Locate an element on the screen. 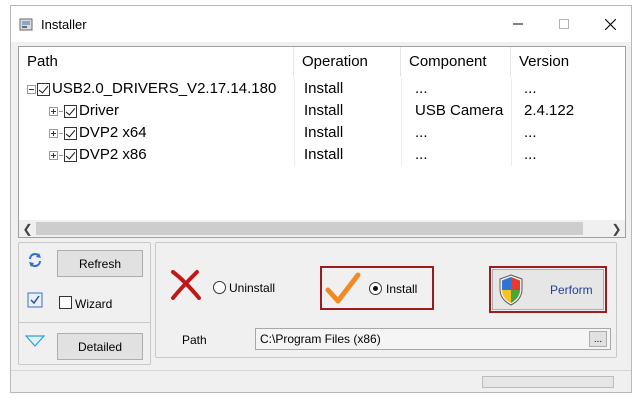 The width and height of the screenshot is (643, 405). window-title: Installer is located at coordinates (64, 24).